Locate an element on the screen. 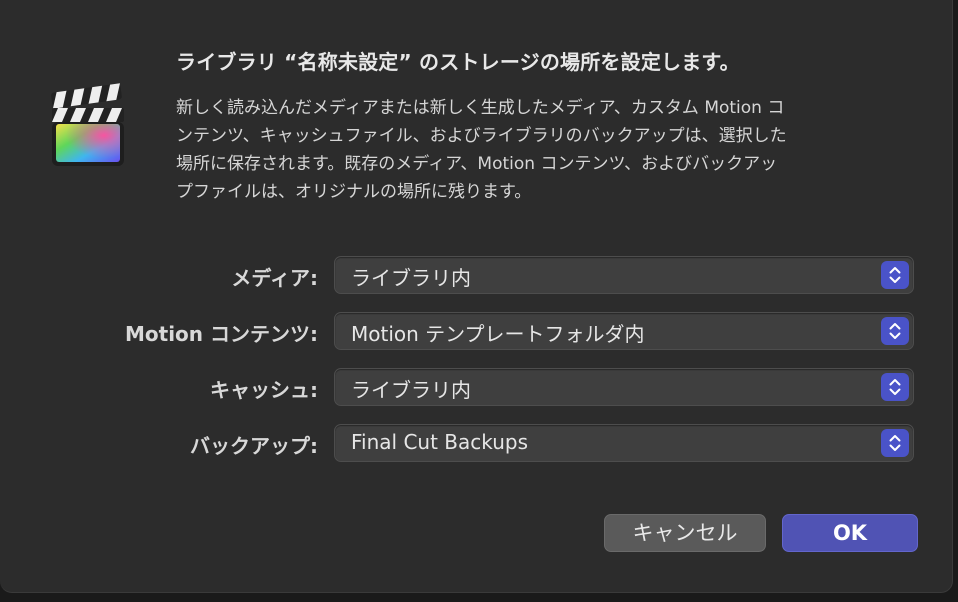 Image resolution: width=958 pixels, height=602 pixels. motion-content-label: Motion コンテンツ: is located at coordinates (221, 334).